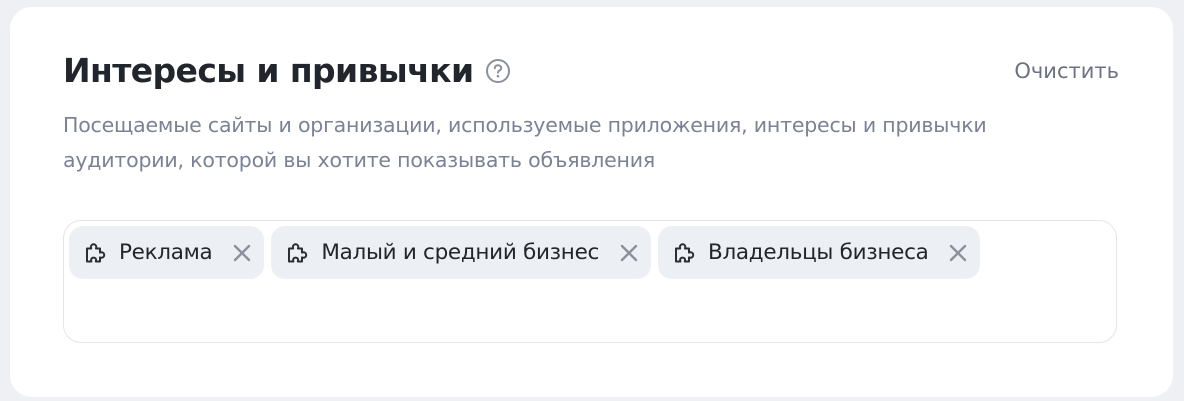 The image size is (1184, 401). Describe the element at coordinates (268, 70) in the screenshot. I see `section-title: Интересы и привычки` at that location.